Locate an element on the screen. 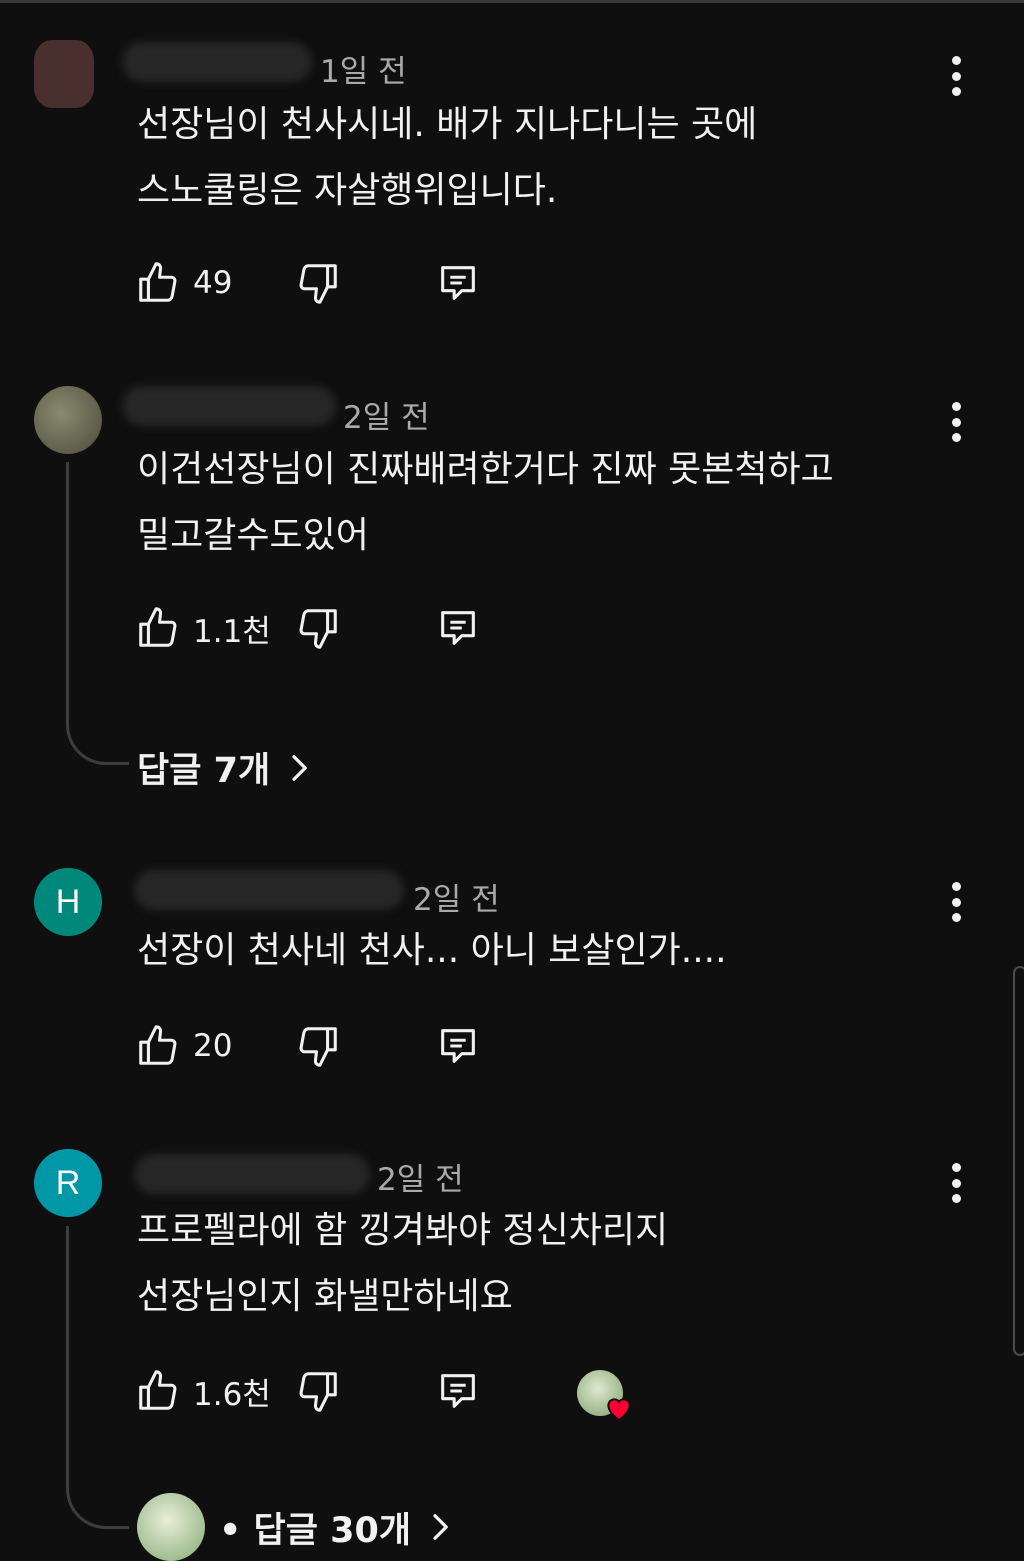 This screenshot has height=1561, width=1024. like-button: 49 is located at coordinates (183, 283).